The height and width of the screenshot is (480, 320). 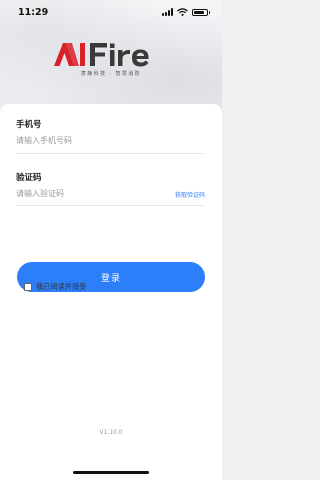 What do you see at coordinates (61, 286) in the screenshot?
I see `agreement-text: 我已阅读并接受` at bounding box center [61, 286].